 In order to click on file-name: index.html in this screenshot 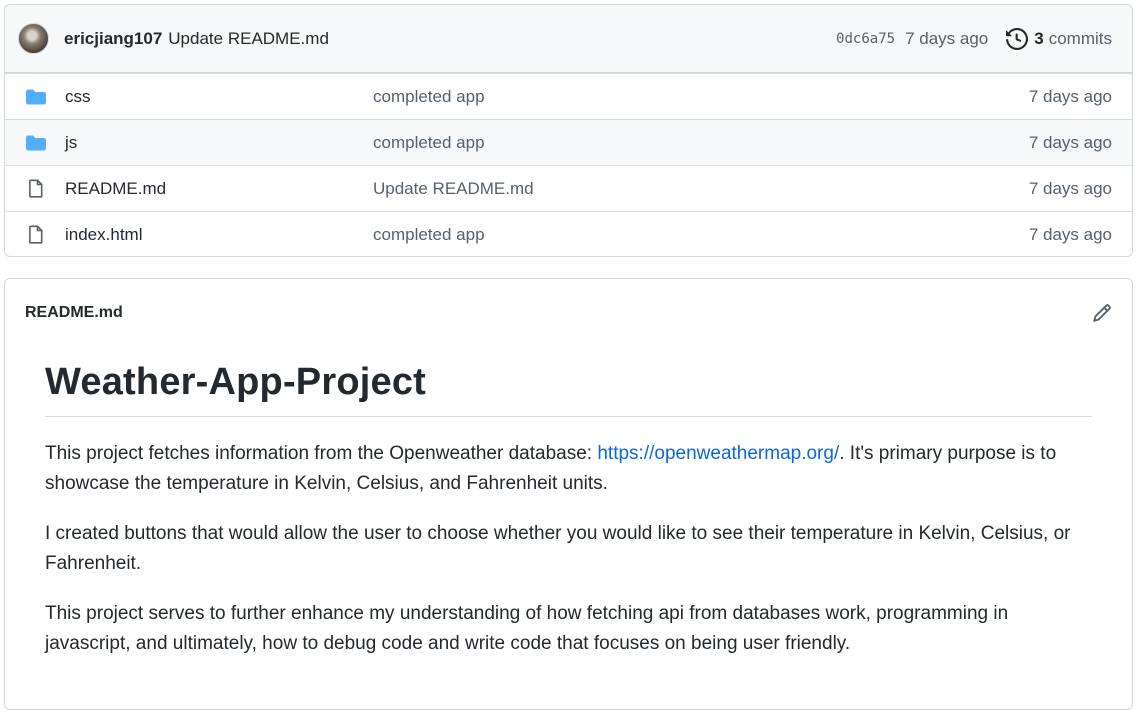, I will do `click(219, 235)`.